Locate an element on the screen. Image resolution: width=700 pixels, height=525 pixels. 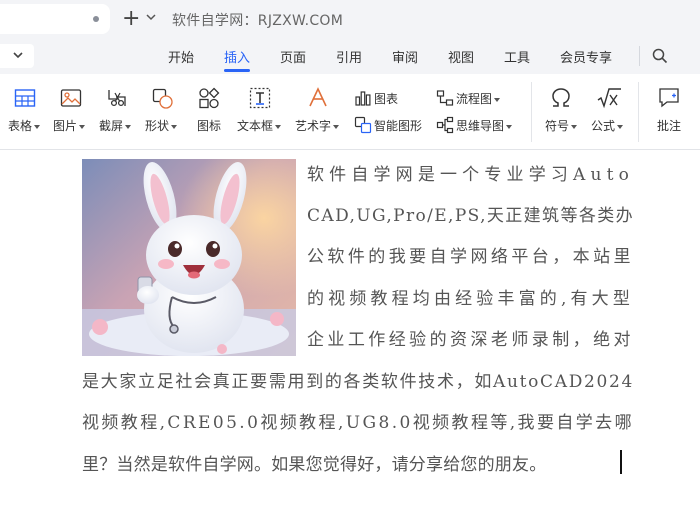
chart-icon is located at coordinates (363, 98).